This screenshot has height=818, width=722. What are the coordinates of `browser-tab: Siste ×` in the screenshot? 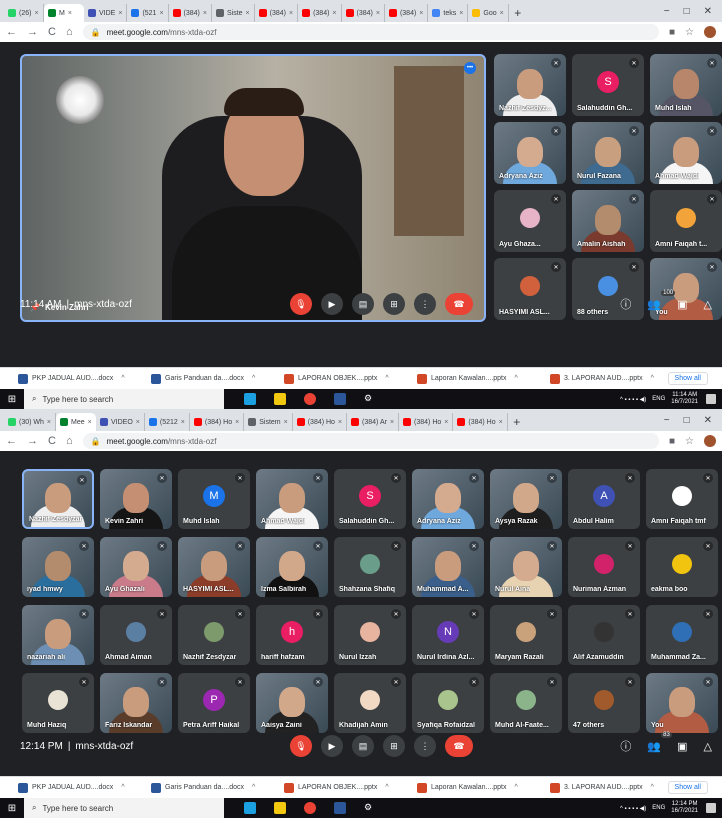 It's located at (233, 13).